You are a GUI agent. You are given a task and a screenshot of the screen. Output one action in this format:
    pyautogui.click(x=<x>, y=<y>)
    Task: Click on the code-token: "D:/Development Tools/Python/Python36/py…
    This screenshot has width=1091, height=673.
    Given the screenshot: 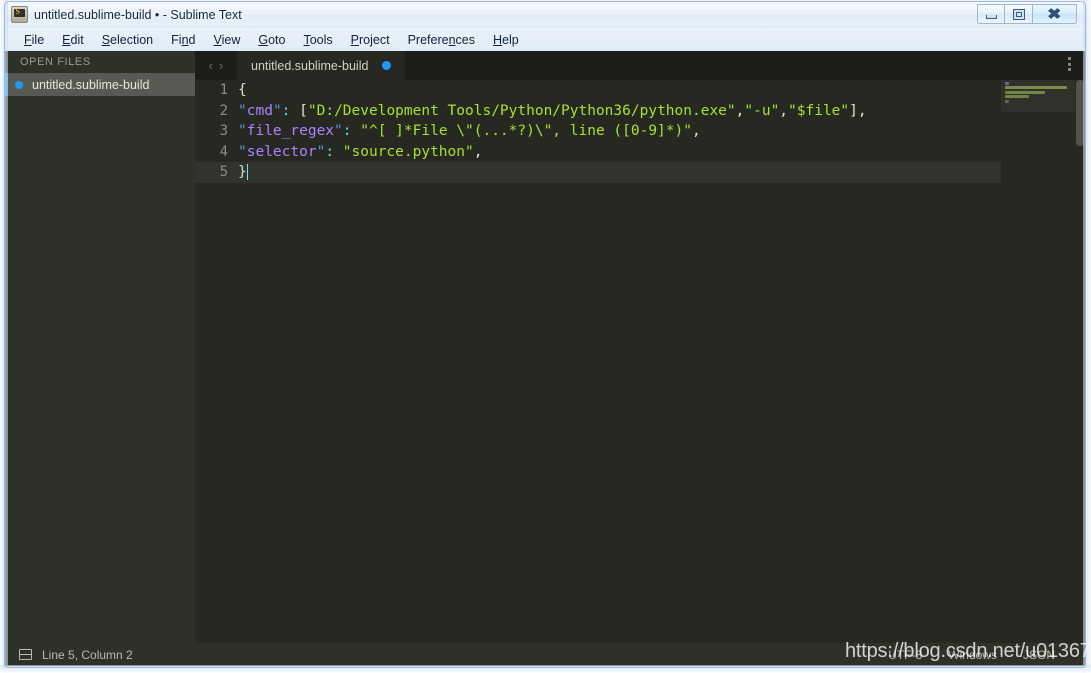 What is the action you would take?
    pyautogui.click(x=521, y=110)
    